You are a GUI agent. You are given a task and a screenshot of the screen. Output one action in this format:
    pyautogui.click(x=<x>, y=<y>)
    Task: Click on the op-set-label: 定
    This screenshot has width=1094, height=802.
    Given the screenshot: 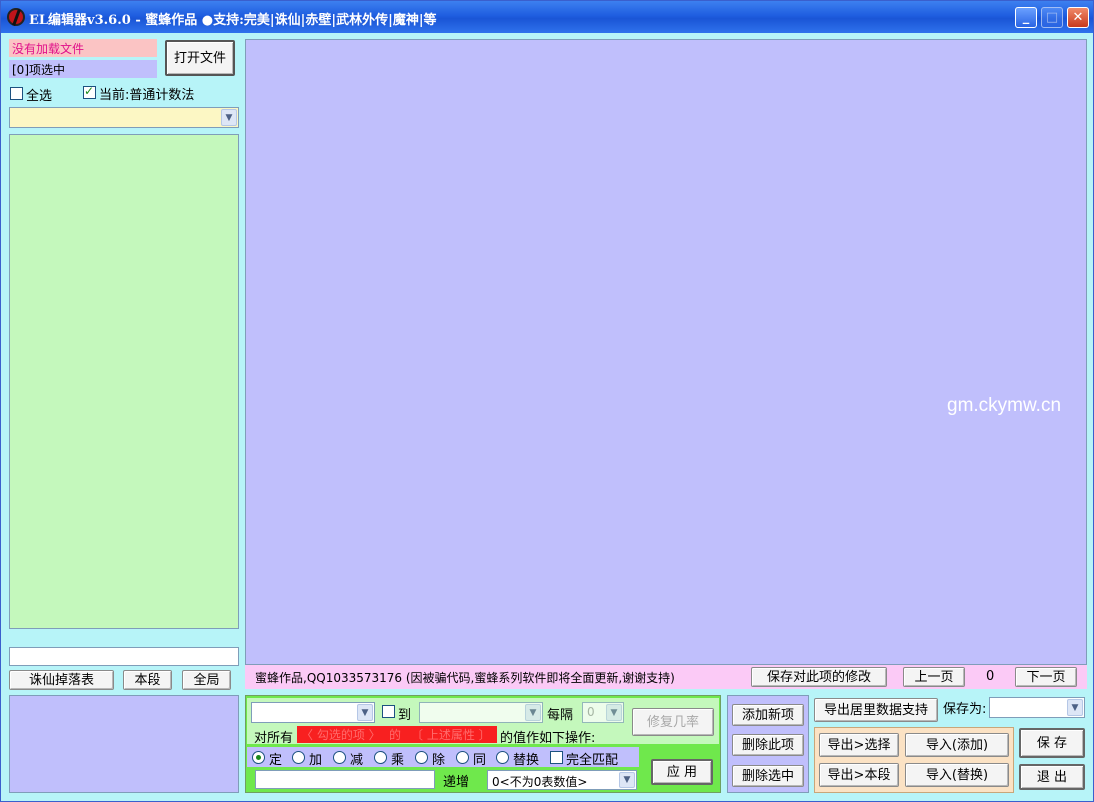 What is the action you would take?
    pyautogui.click(x=276, y=760)
    